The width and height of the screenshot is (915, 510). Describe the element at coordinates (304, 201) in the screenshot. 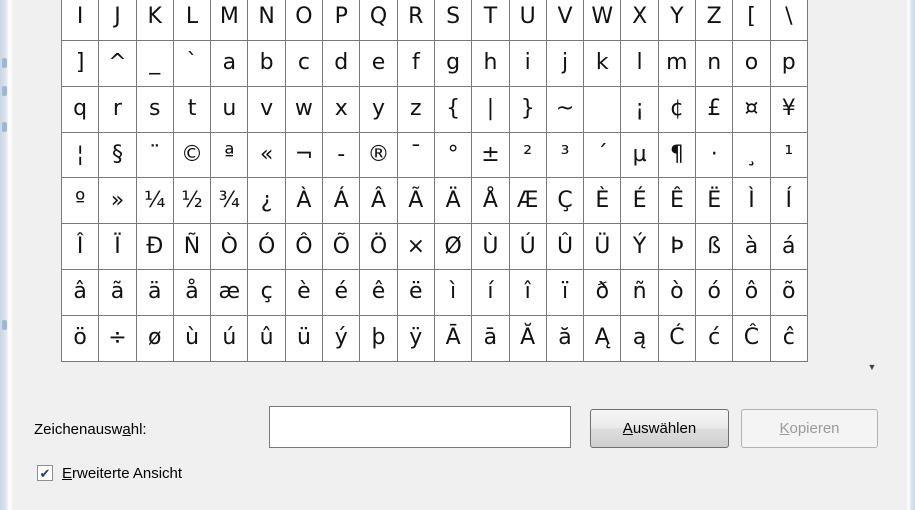

I see `character-cell: À` at that location.